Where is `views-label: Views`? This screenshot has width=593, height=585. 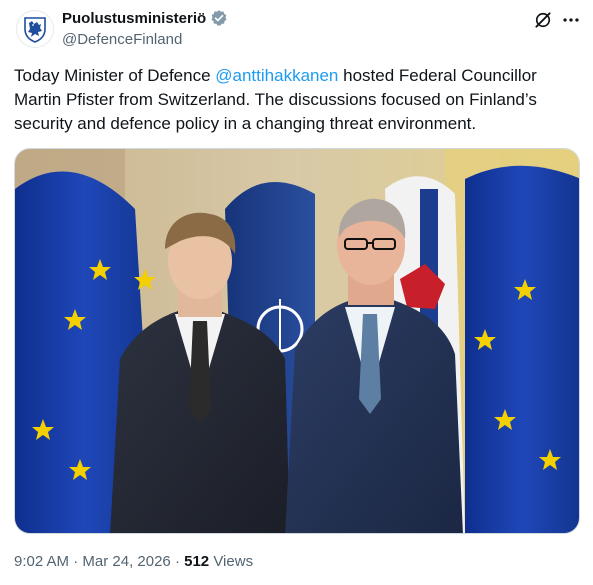 views-label: Views is located at coordinates (231, 561).